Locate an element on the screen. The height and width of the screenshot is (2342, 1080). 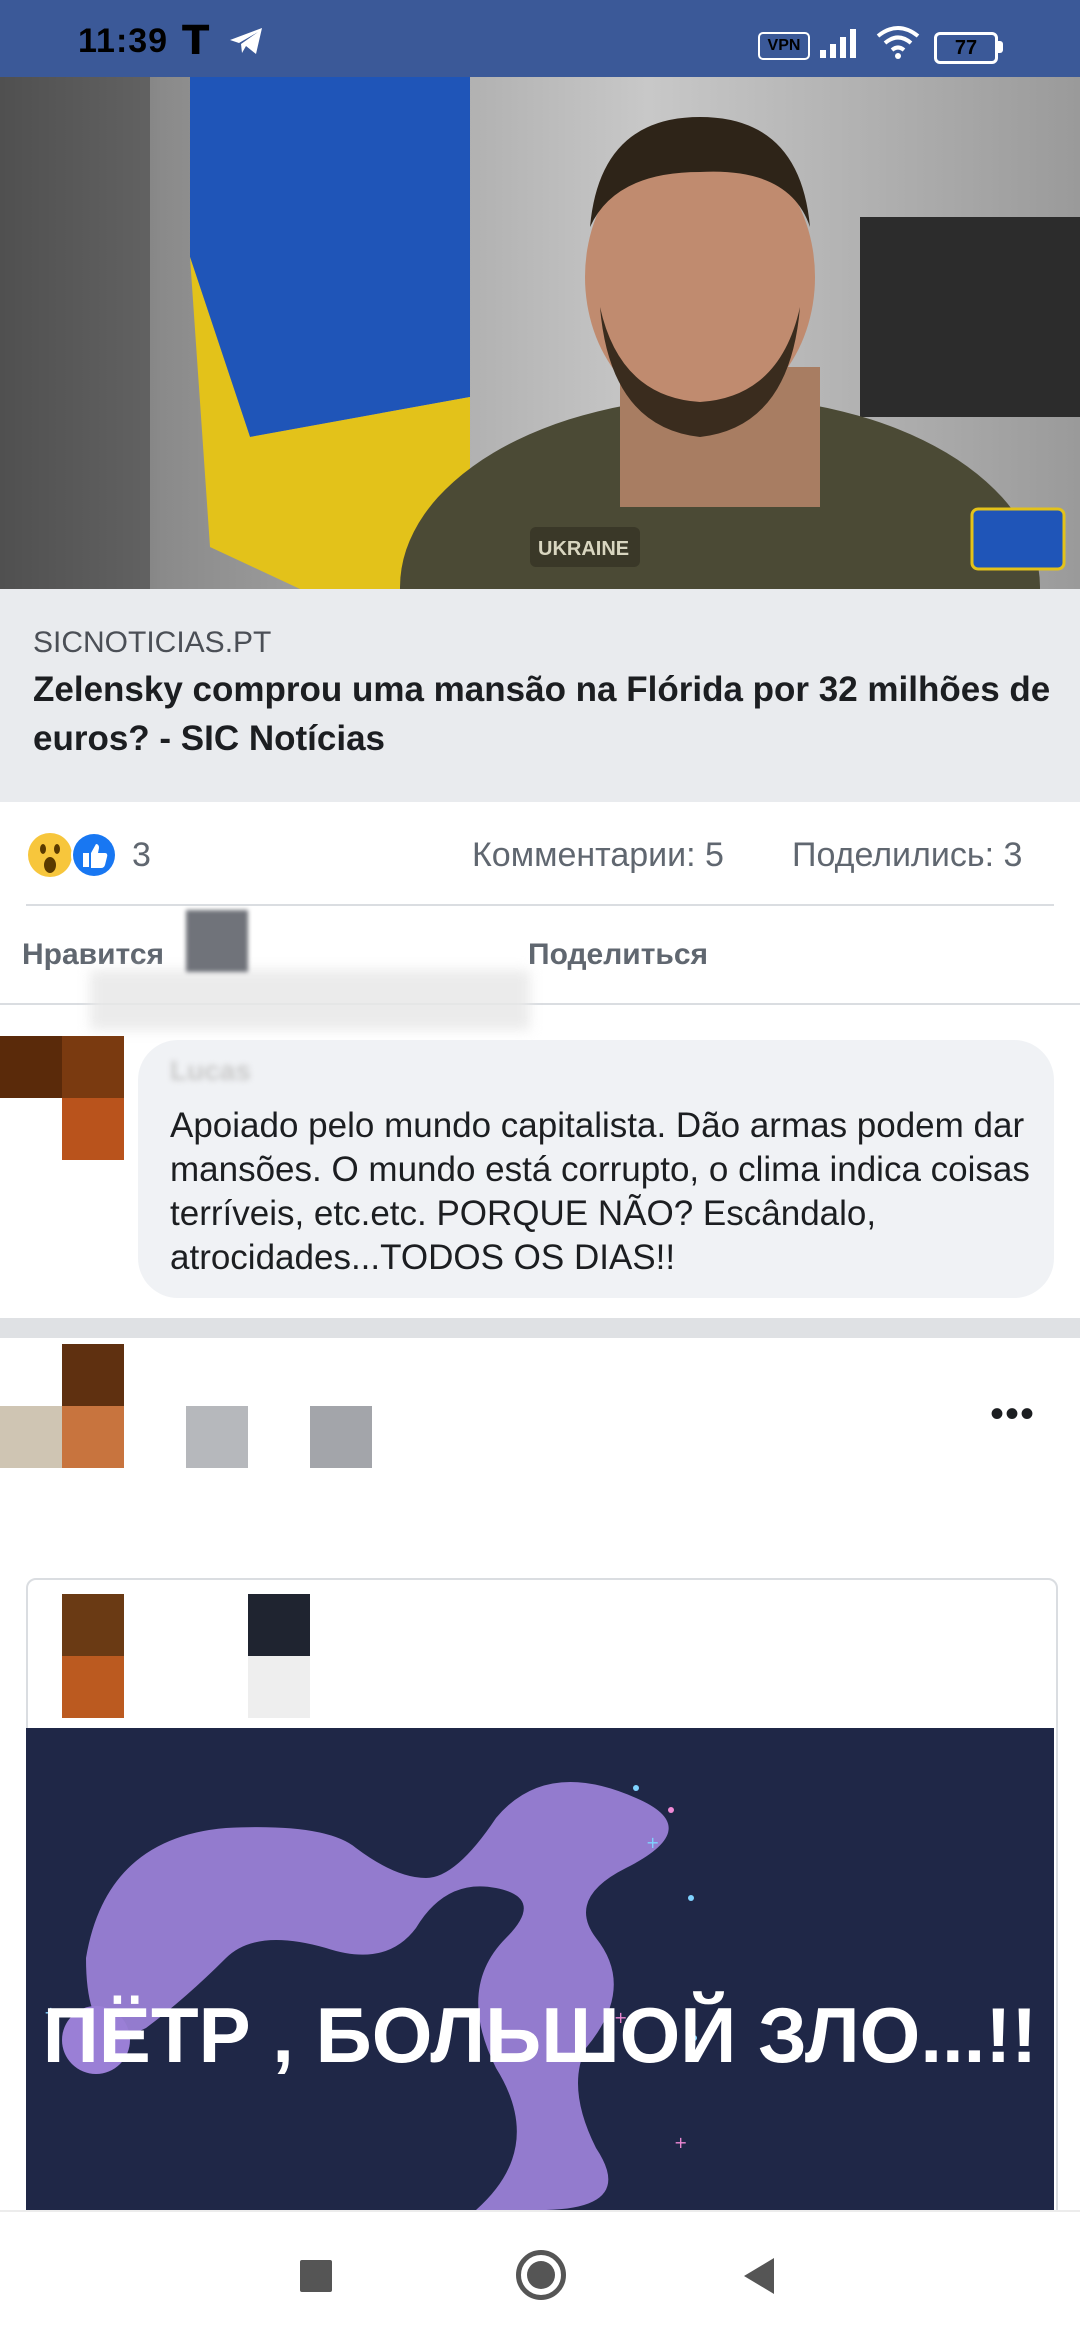
link-domain: SICNOTICIAS.PT is located at coordinates (152, 642).